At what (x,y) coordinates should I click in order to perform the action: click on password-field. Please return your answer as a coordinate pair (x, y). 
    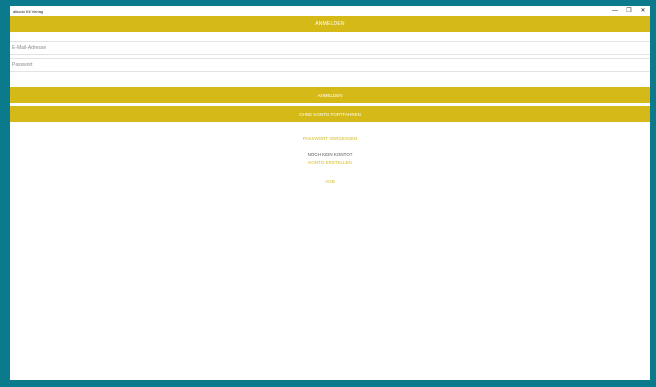
    Looking at the image, I should click on (330, 65).